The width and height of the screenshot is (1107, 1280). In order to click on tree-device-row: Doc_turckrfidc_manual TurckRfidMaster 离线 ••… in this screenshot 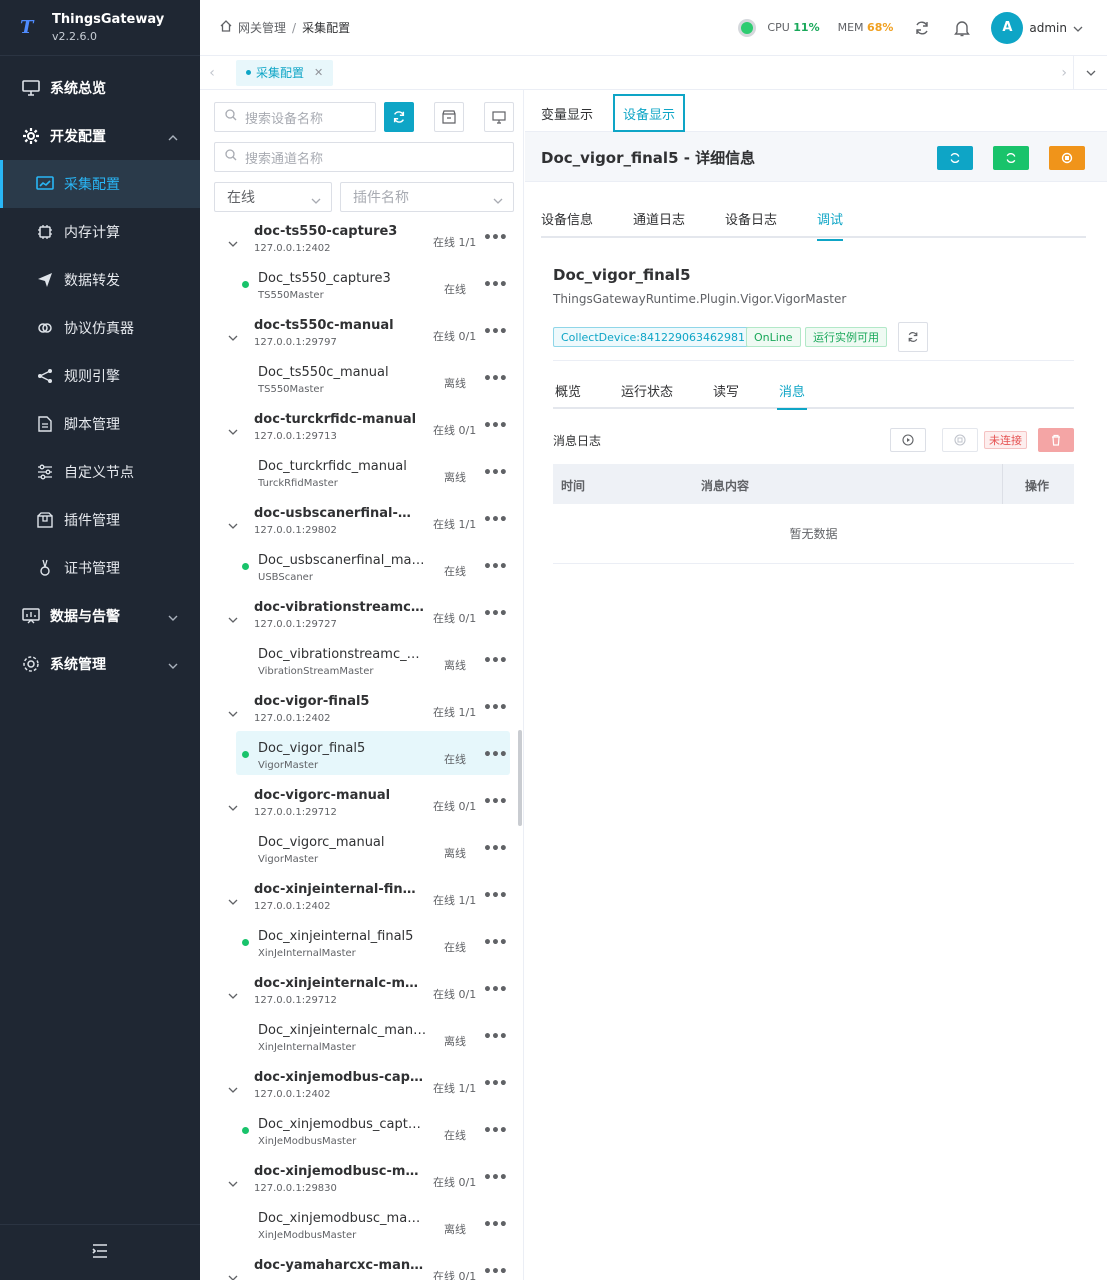, I will do `click(358, 482)`.